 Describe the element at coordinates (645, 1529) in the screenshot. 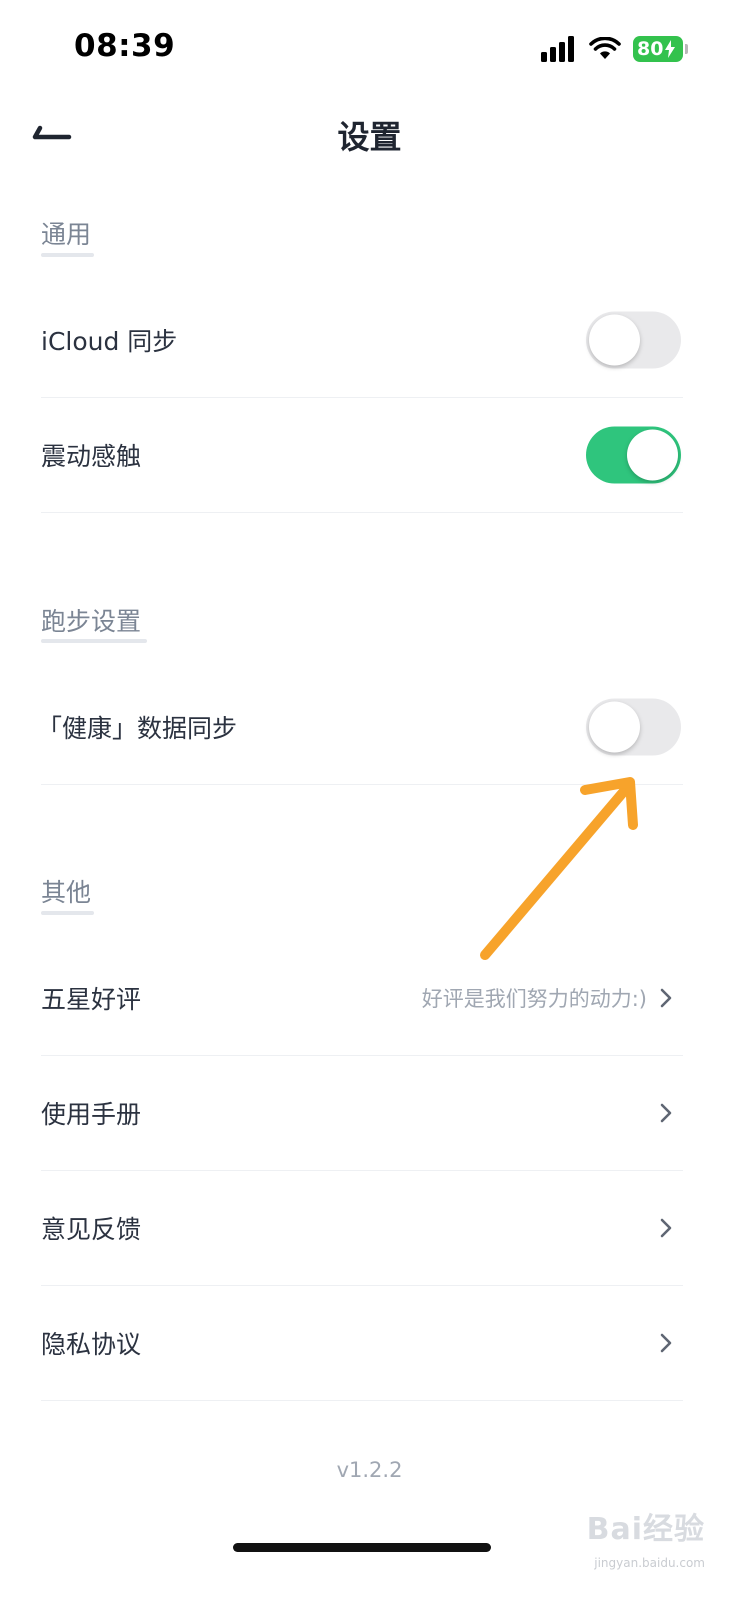

I see `watermark-logo: Bai经验` at that location.